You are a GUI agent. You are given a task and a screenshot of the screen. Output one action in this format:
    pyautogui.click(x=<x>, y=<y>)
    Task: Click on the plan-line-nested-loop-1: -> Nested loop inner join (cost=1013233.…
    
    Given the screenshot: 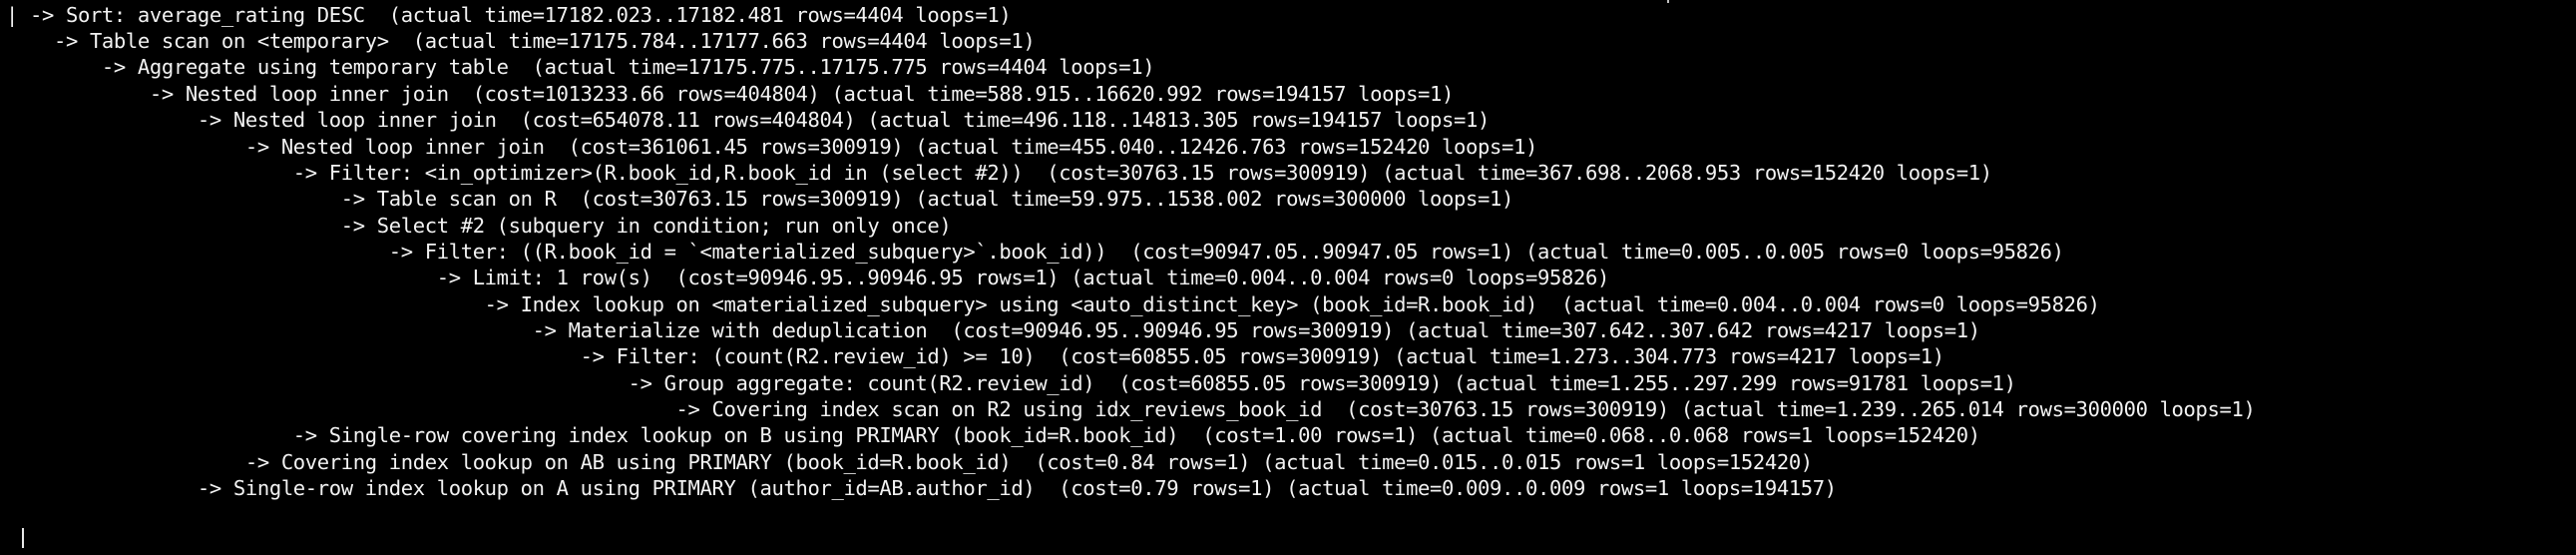 What is the action you would take?
    pyautogui.click(x=730, y=94)
    